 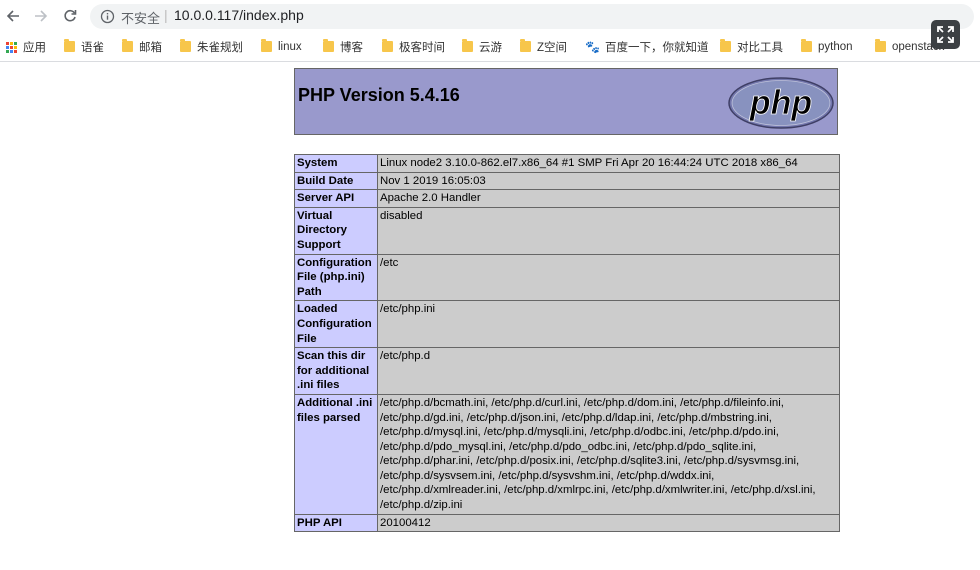 I want to click on bookmark-label: 博客, so click(x=351, y=48).